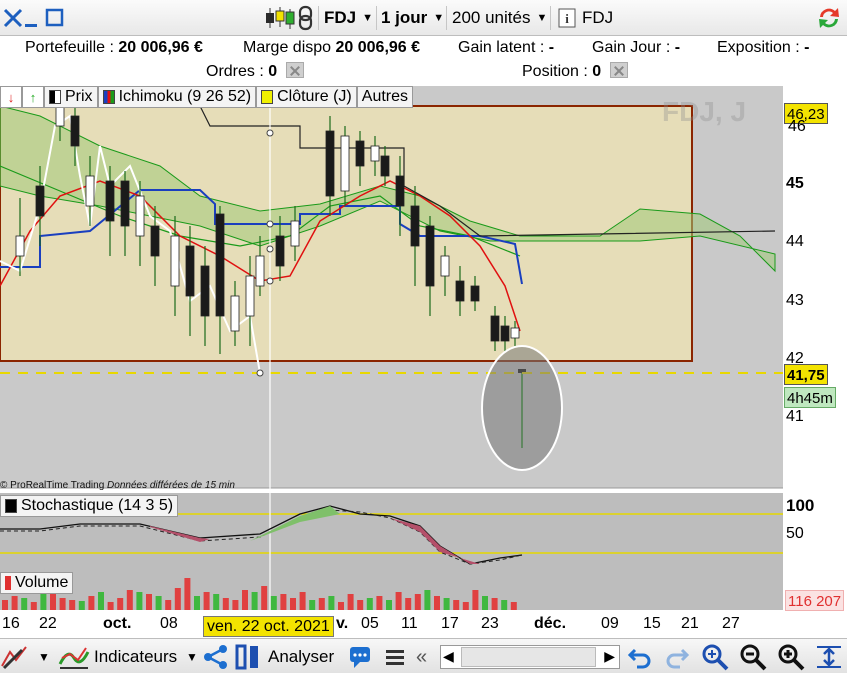  What do you see at coordinates (618, 70) in the screenshot?
I see `close-position-icon` at bounding box center [618, 70].